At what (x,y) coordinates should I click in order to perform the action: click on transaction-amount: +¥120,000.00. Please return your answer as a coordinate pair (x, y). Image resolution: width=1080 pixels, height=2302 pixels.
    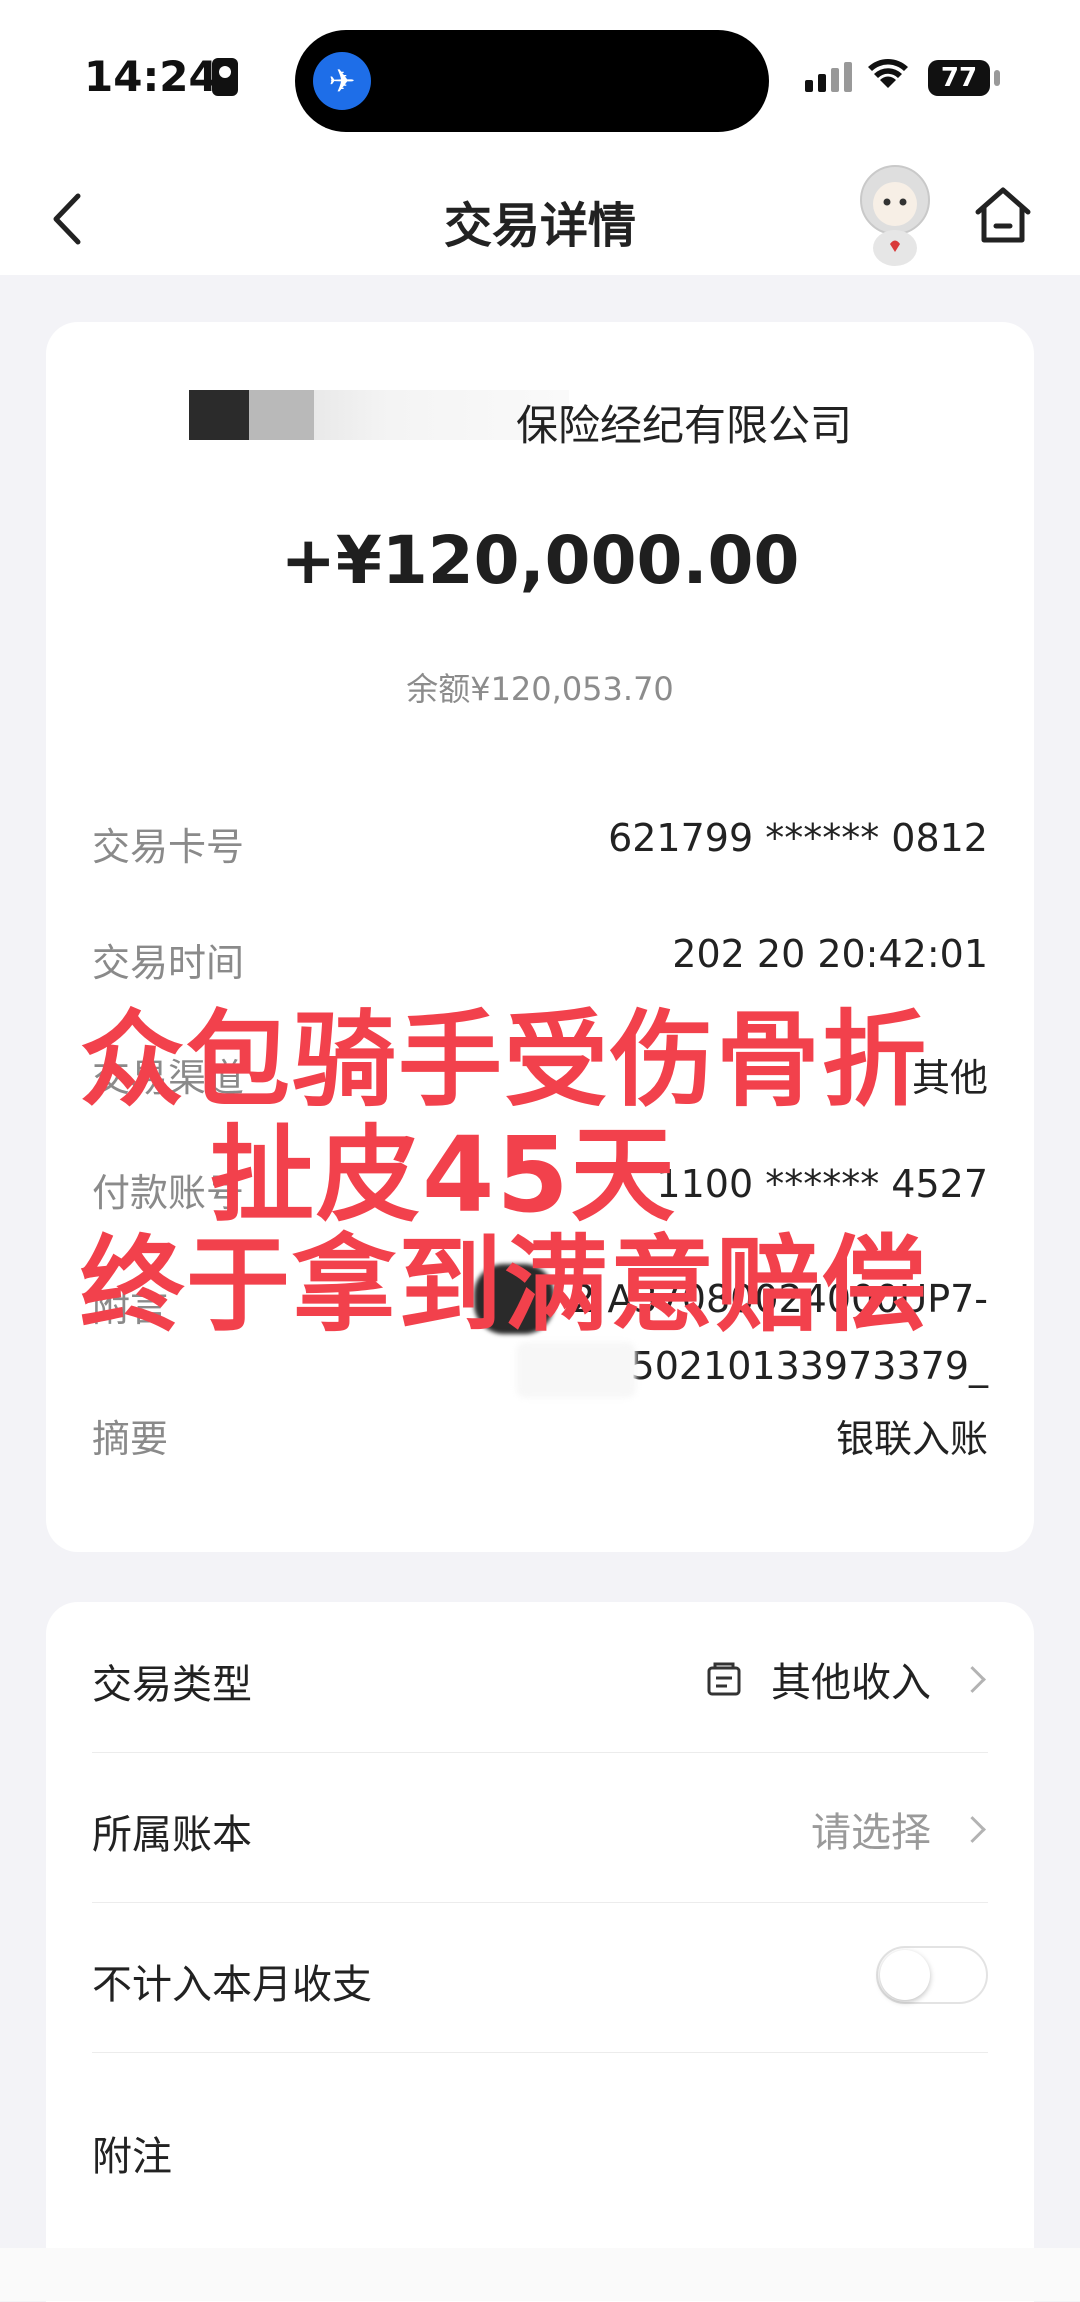
    Looking at the image, I should click on (540, 560).